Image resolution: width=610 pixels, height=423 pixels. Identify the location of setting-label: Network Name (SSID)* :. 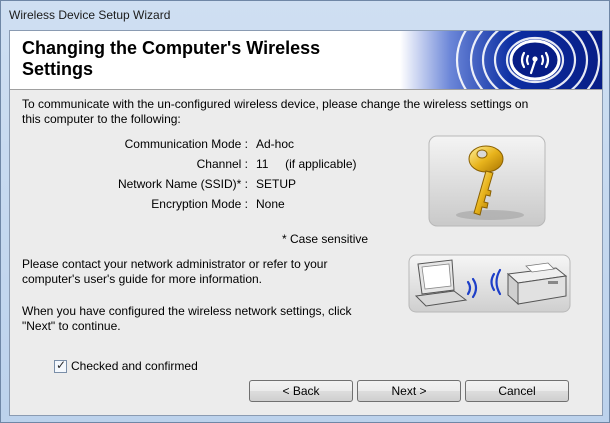
(182, 184).